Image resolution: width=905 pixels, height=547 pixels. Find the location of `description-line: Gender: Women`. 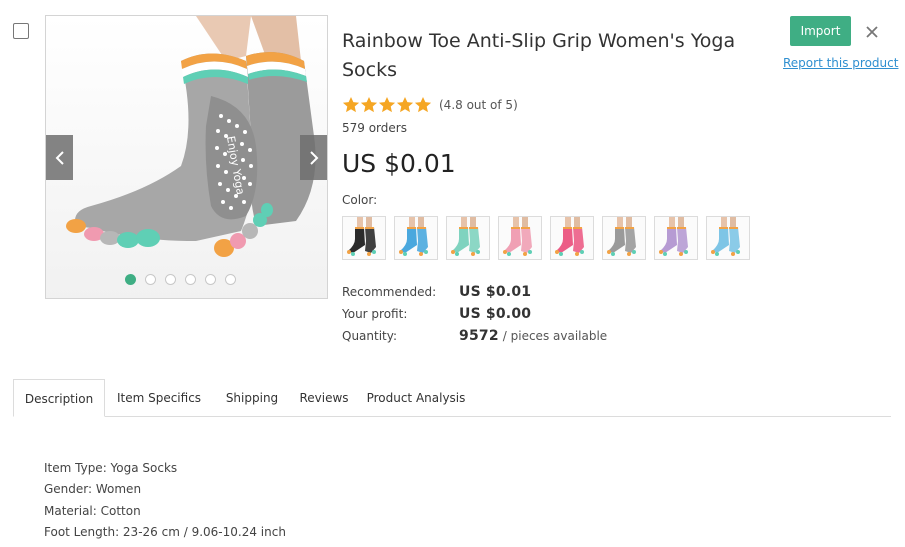

description-line: Gender: Women is located at coordinates (93, 489).